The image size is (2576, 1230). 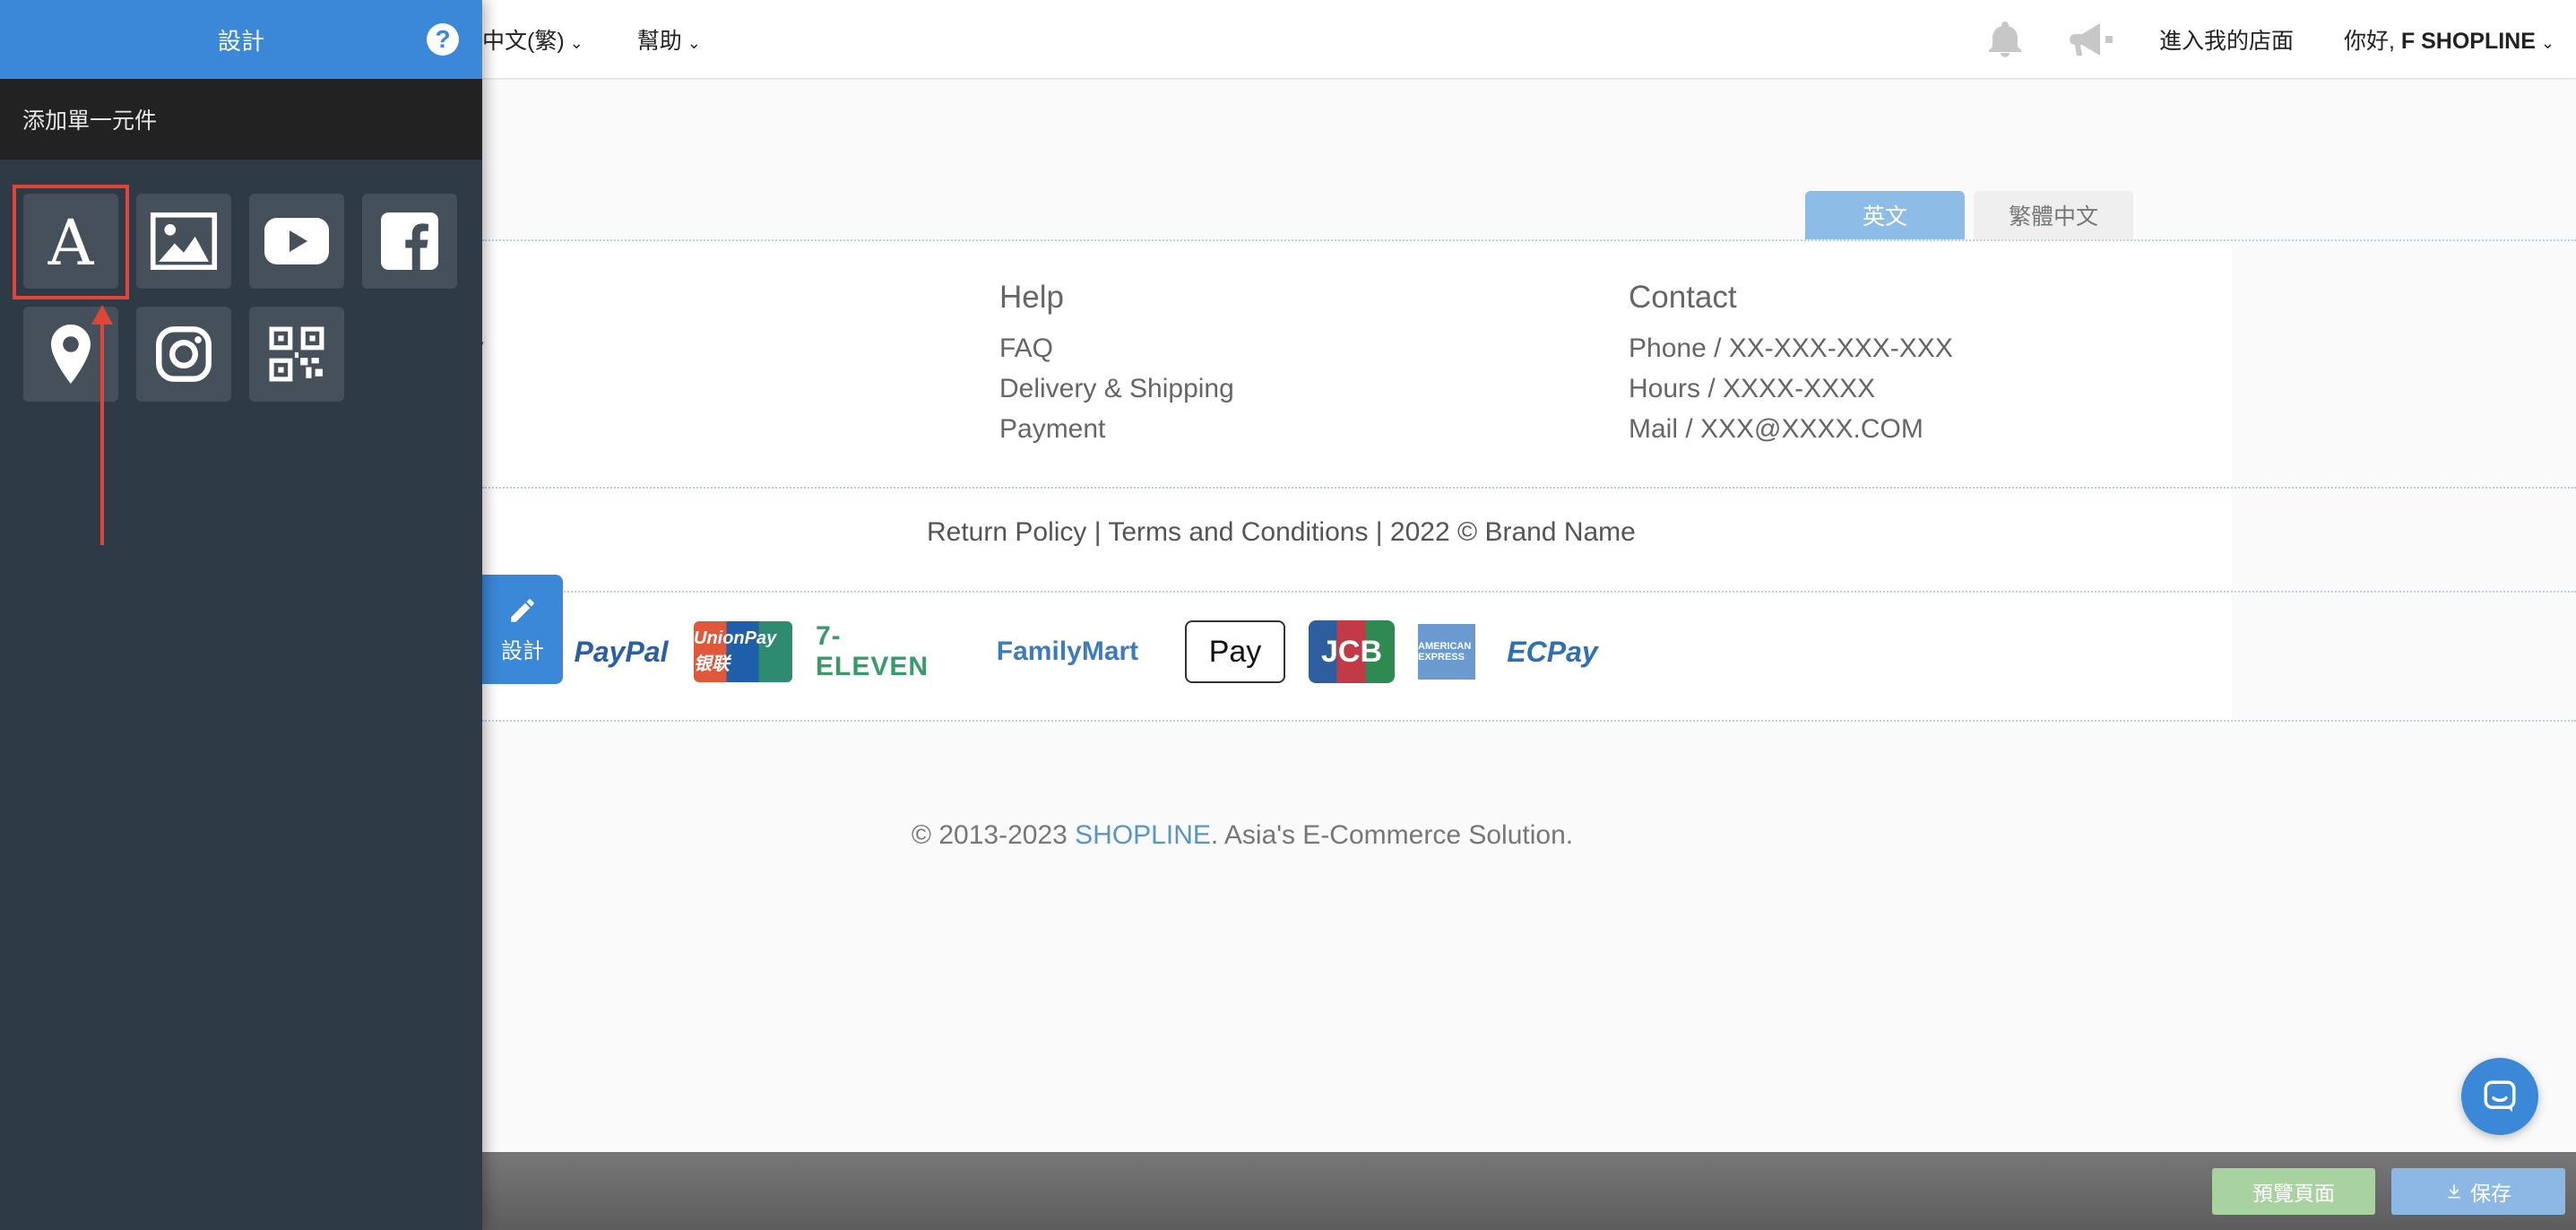 I want to click on faq-link: FAQ, so click(x=1116, y=348).